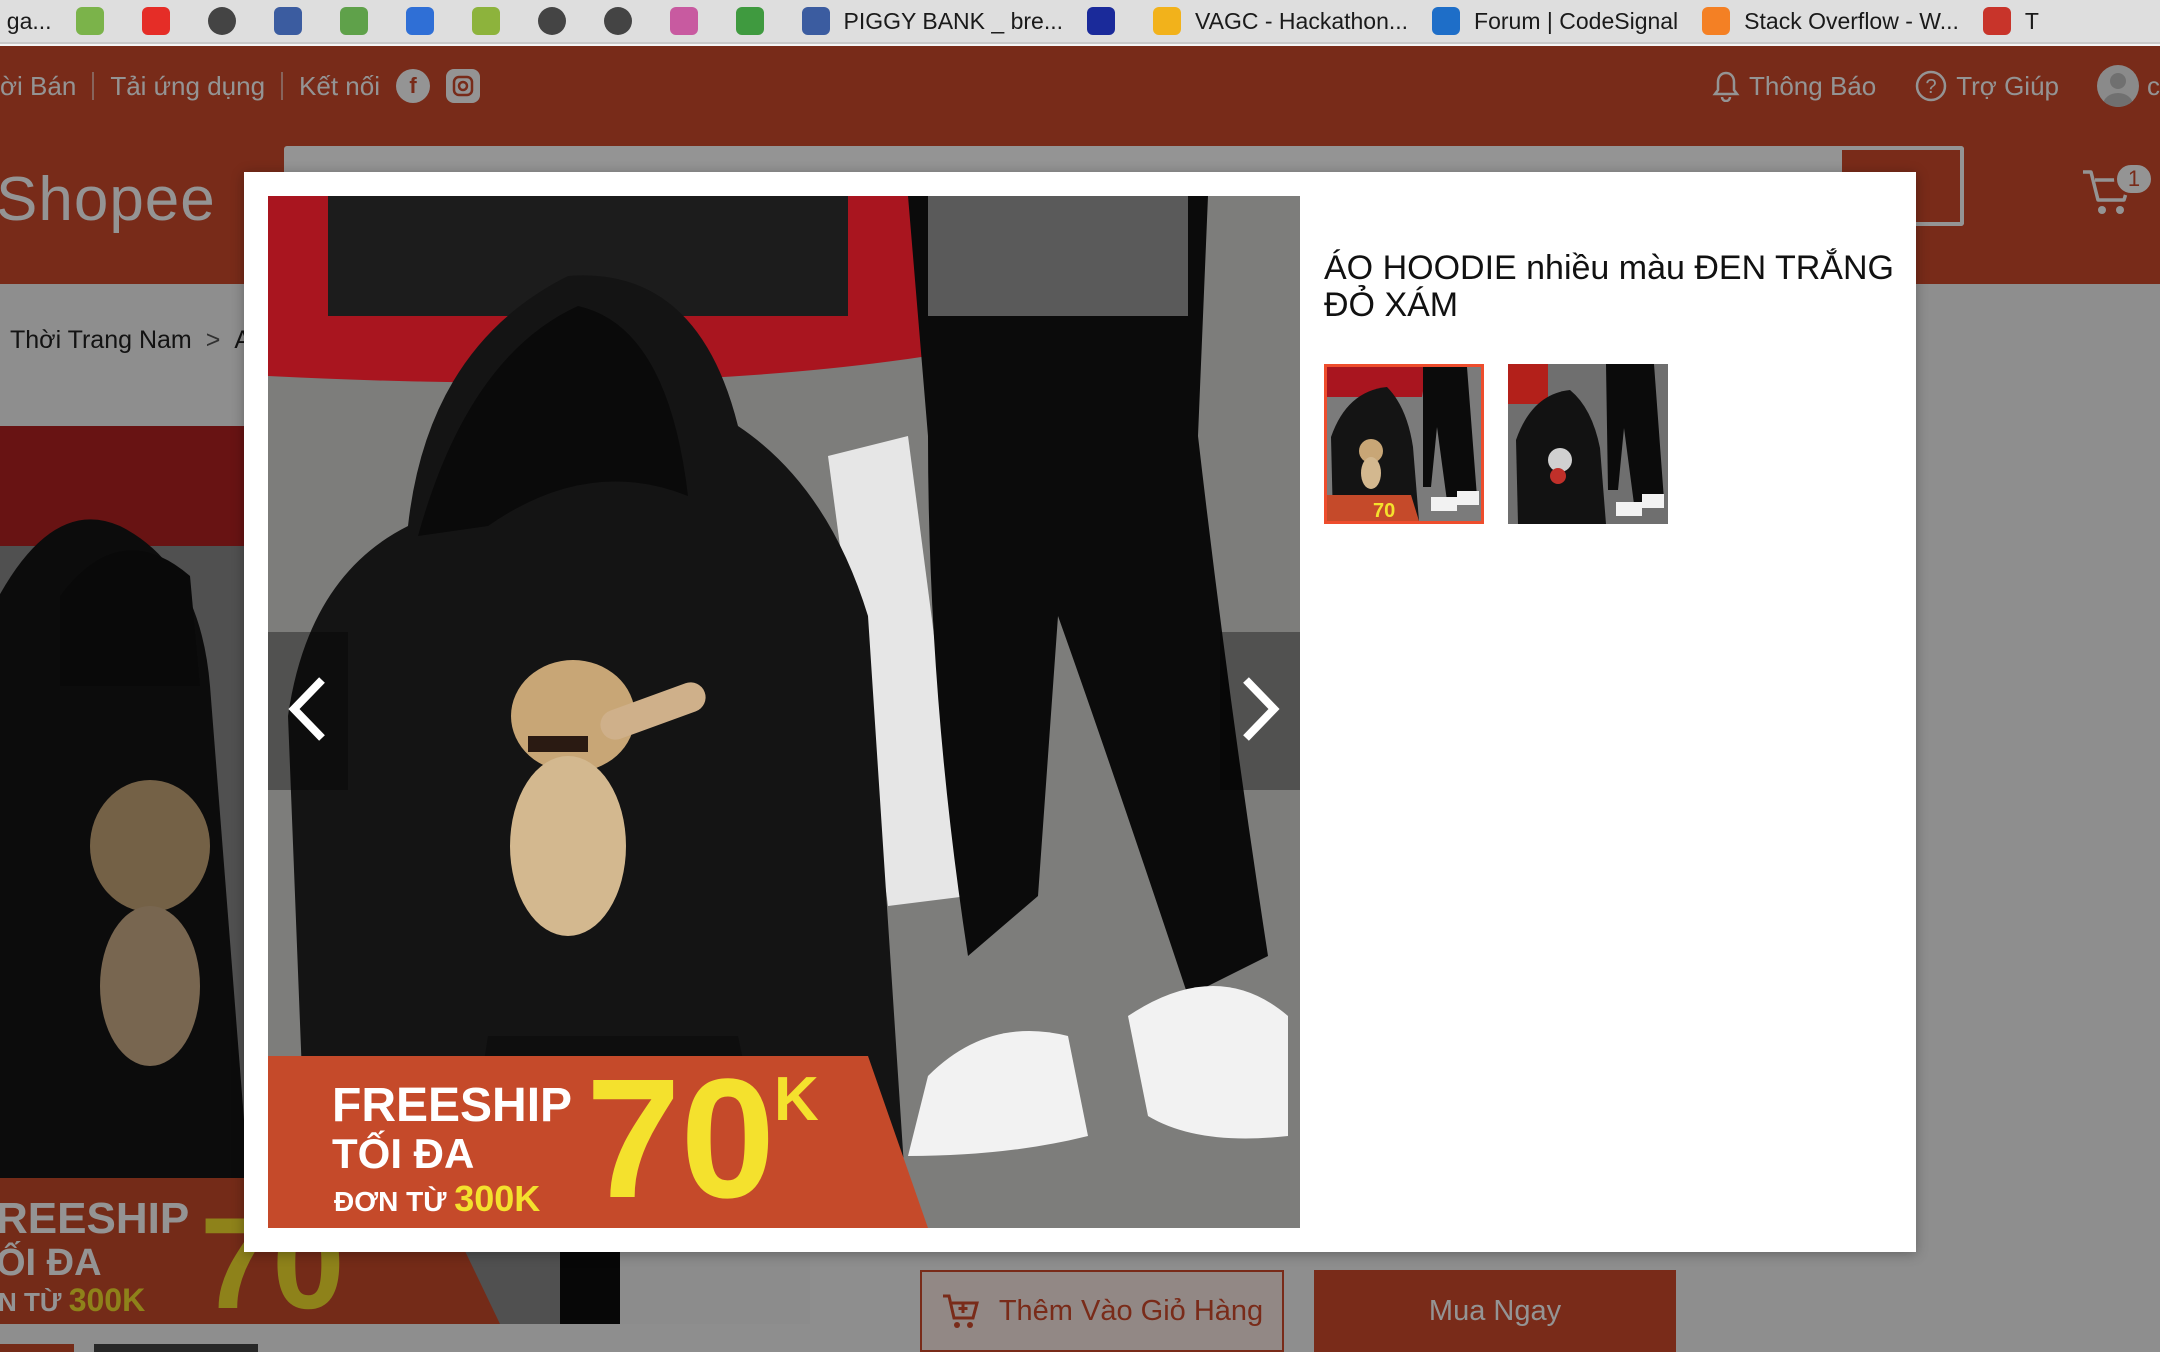  Describe the element at coordinates (1446, 21) in the screenshot. I see `codesignal-icon` at that location.